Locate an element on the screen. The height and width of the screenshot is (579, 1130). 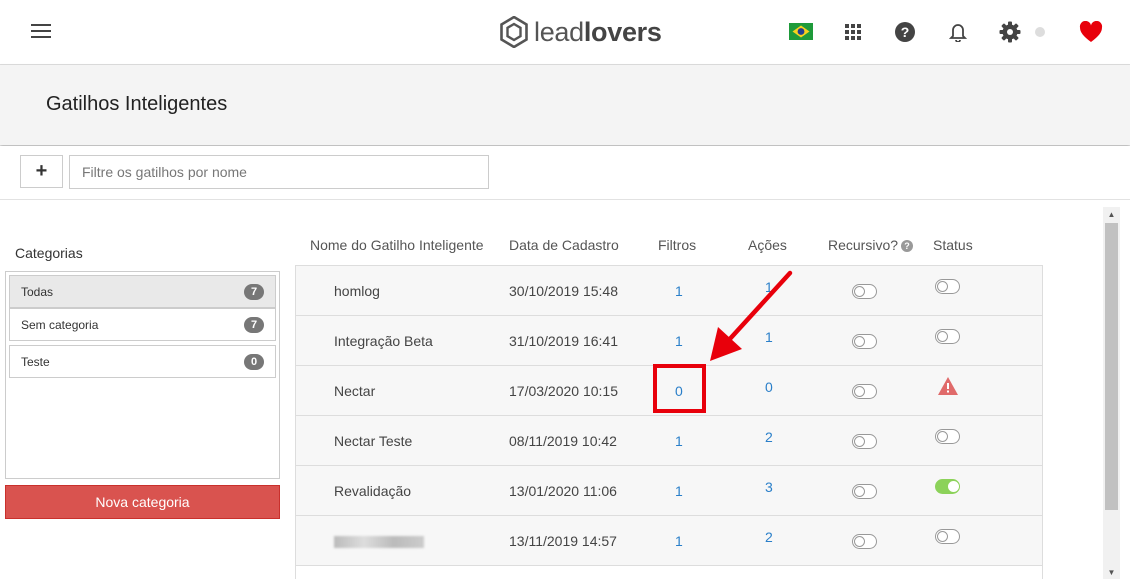
redacted-text is located at coordinates (379, 542).